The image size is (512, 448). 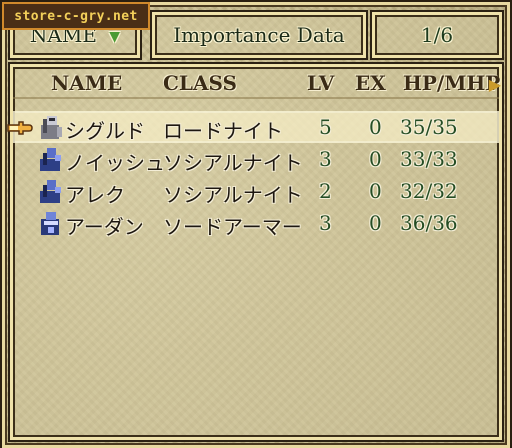 I want to click on table-row: ノイッシュ ソシアルナイト 3 0 33/33, so click(x=256, y=159).